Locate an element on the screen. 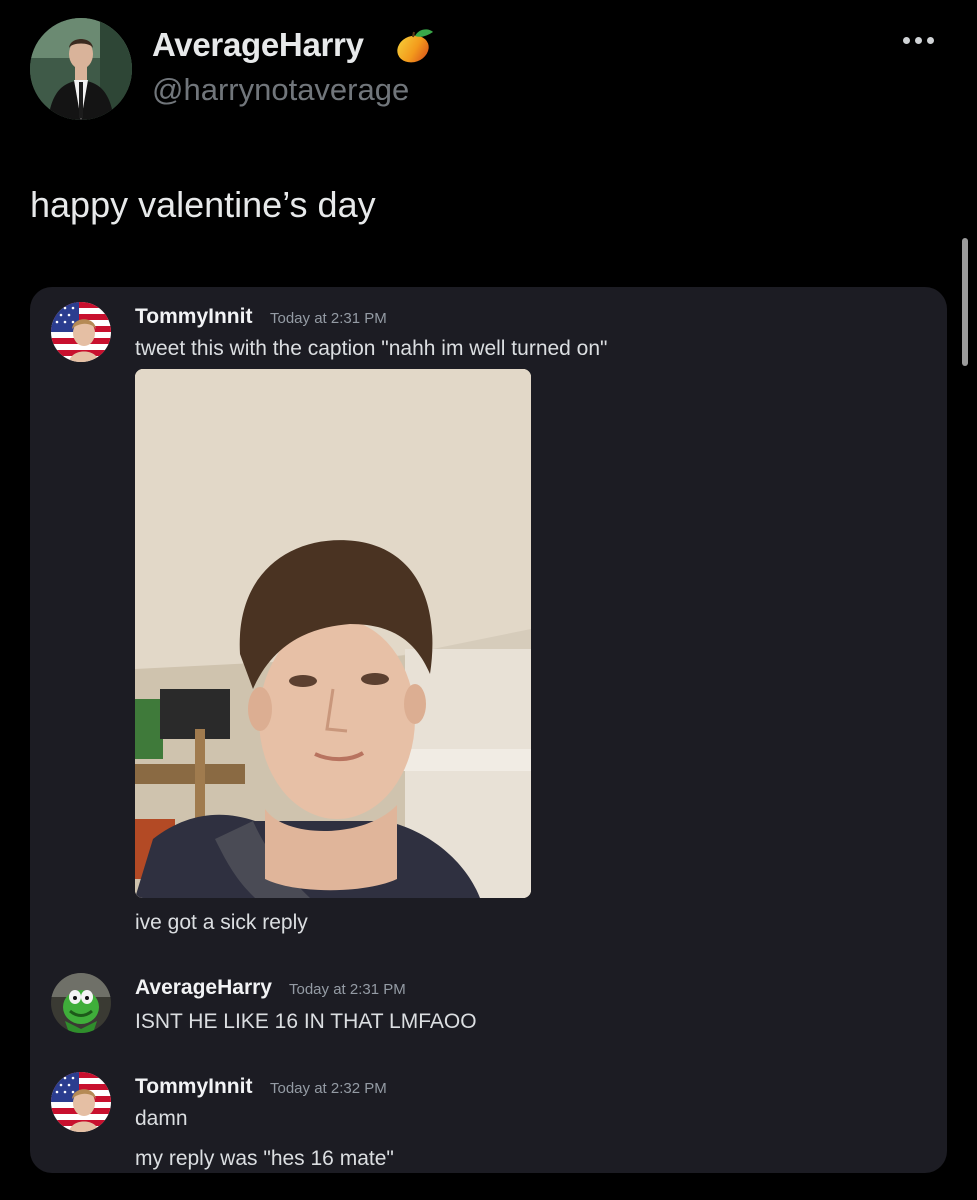  author-avatar is located at coordinates (81, 69).